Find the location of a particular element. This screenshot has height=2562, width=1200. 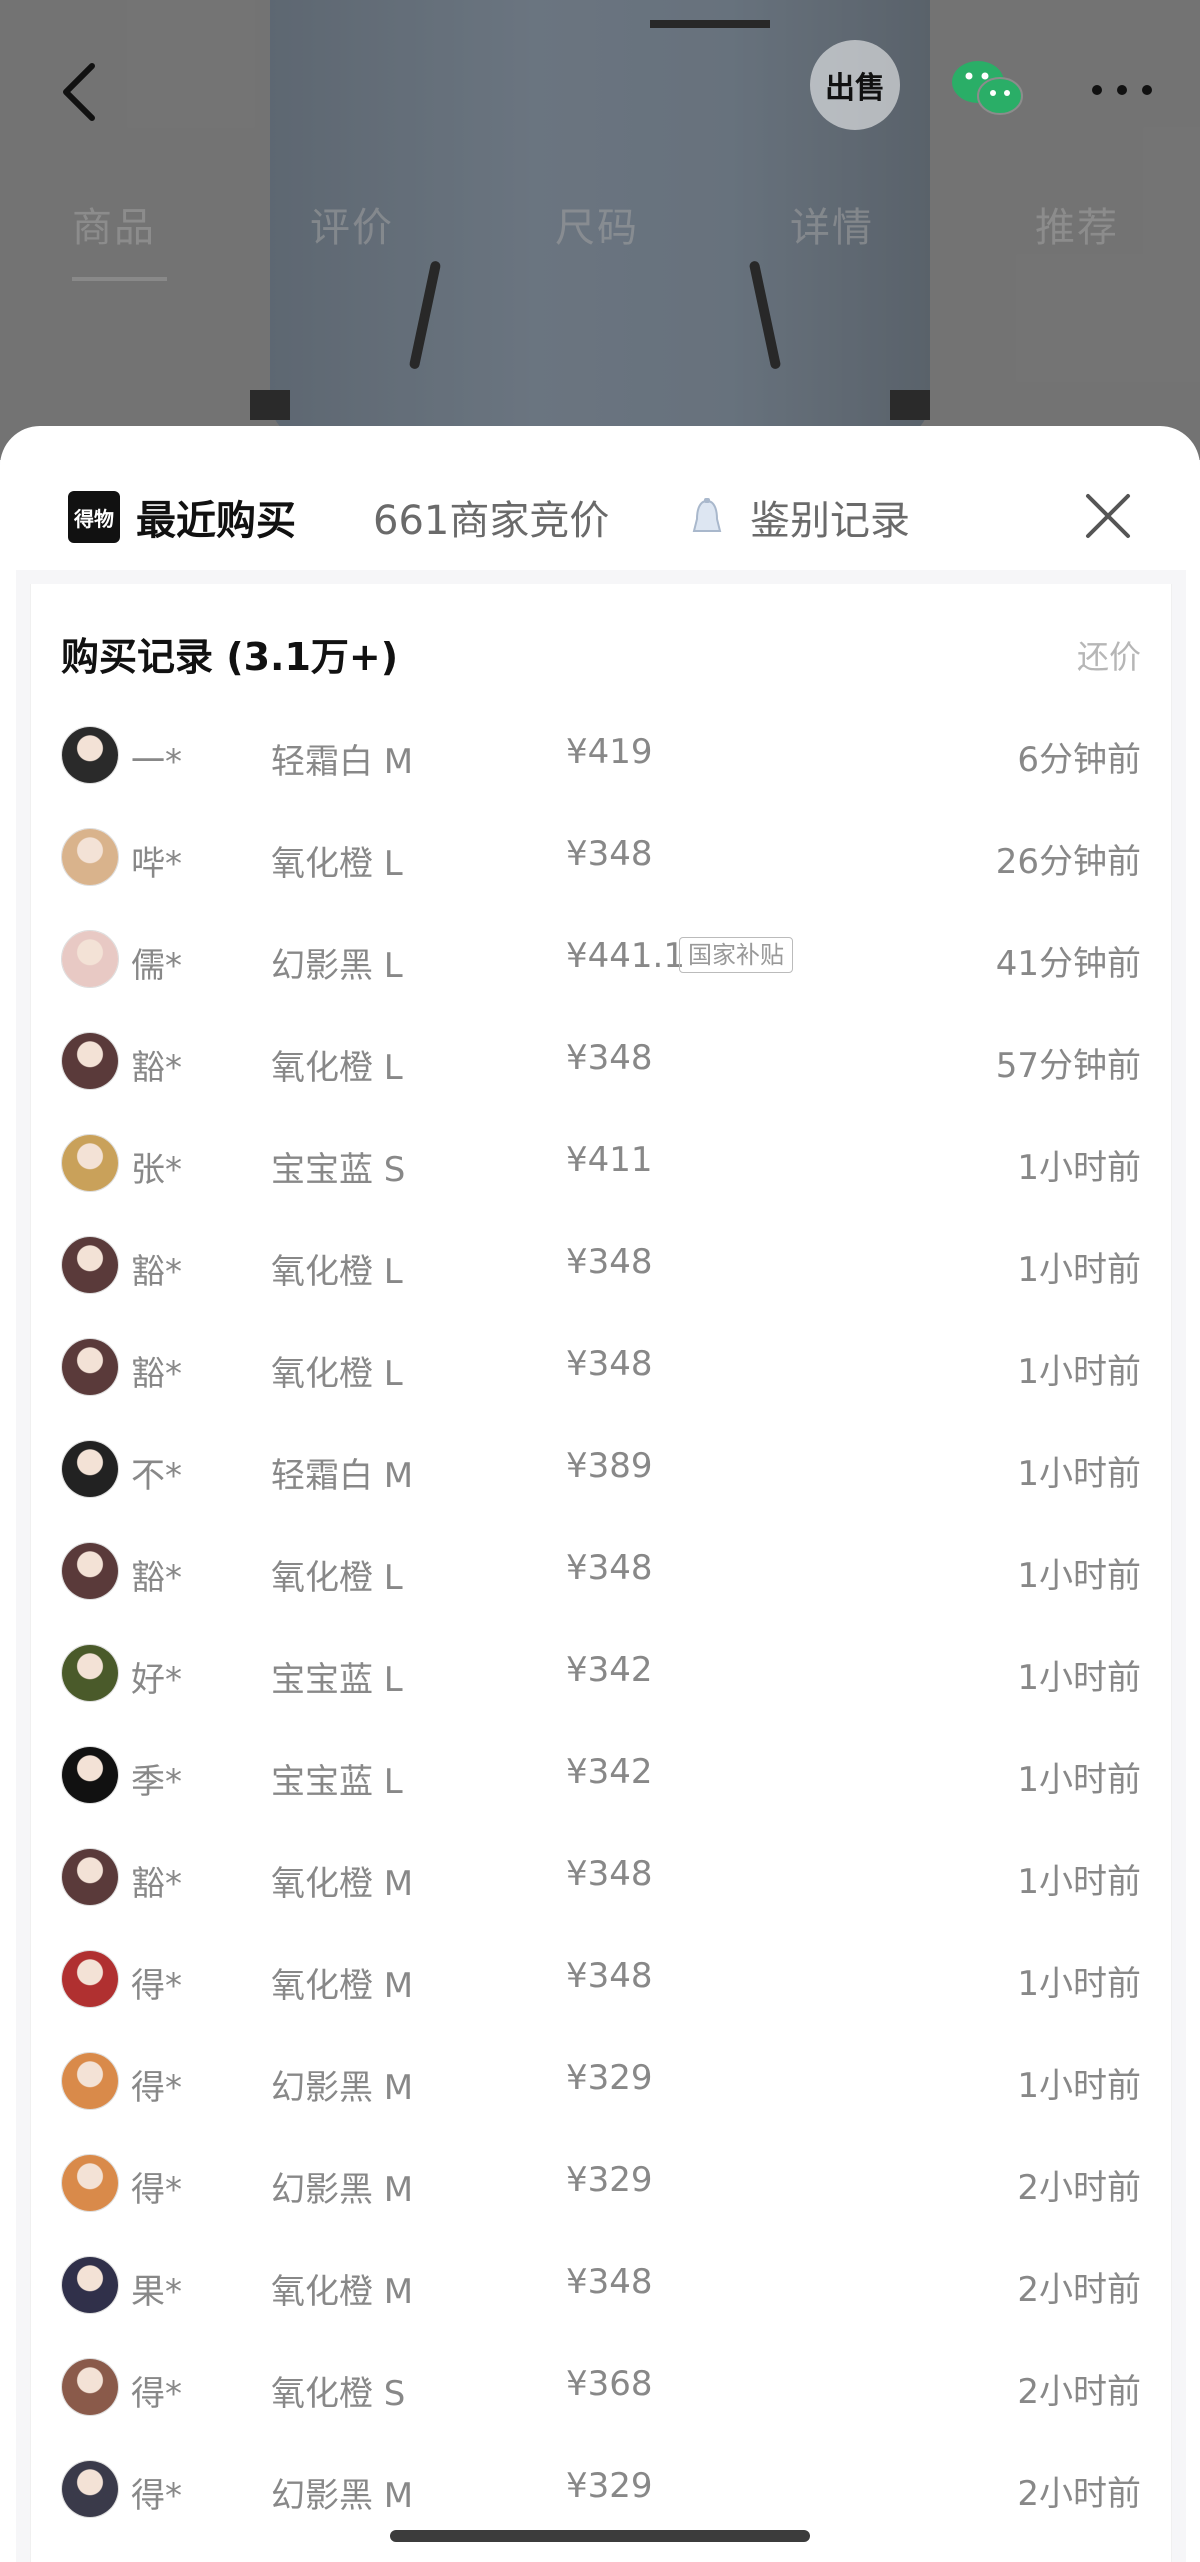

authentication-icon is located at coordinates (707, 515).